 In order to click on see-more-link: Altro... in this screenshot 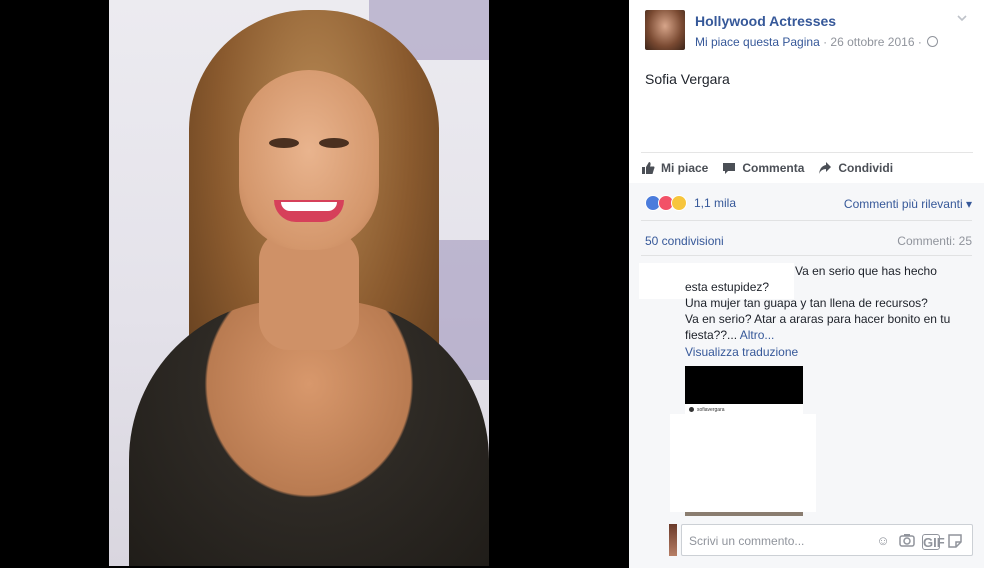, I will do `click(757, 335)`.